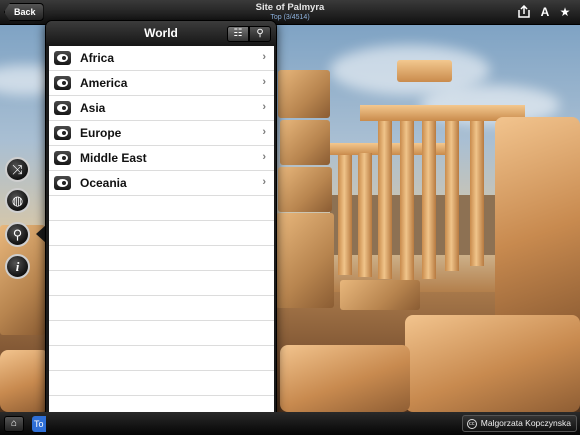  What do you see at coordinates (161, 33) in the screenshot?
I see `popover-header: World ☷ ⚲` at bounding box center [161, 33].